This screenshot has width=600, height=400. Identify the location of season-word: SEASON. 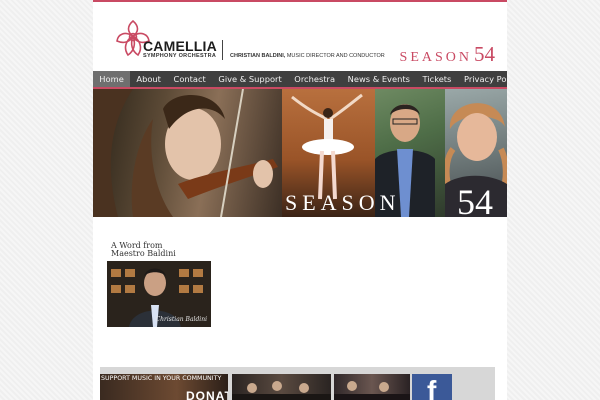
(435, 57).